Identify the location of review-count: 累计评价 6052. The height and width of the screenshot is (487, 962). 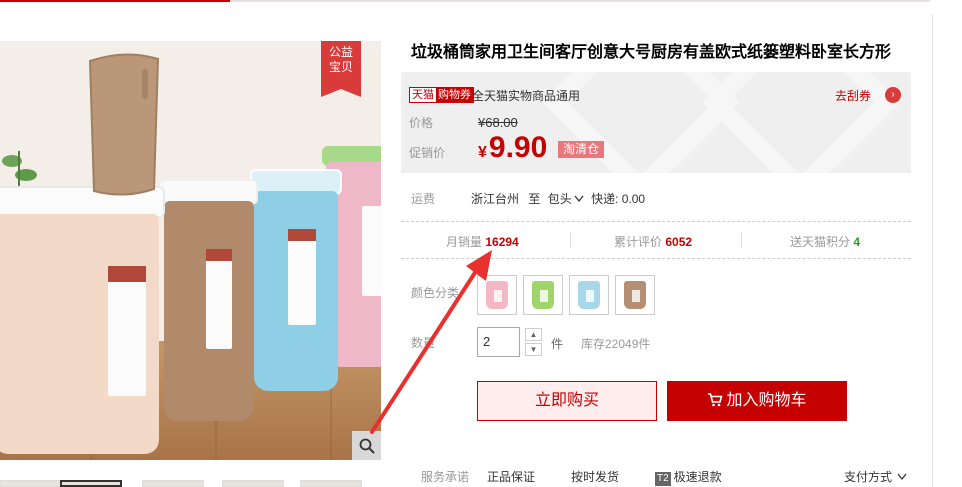
(653, 241).